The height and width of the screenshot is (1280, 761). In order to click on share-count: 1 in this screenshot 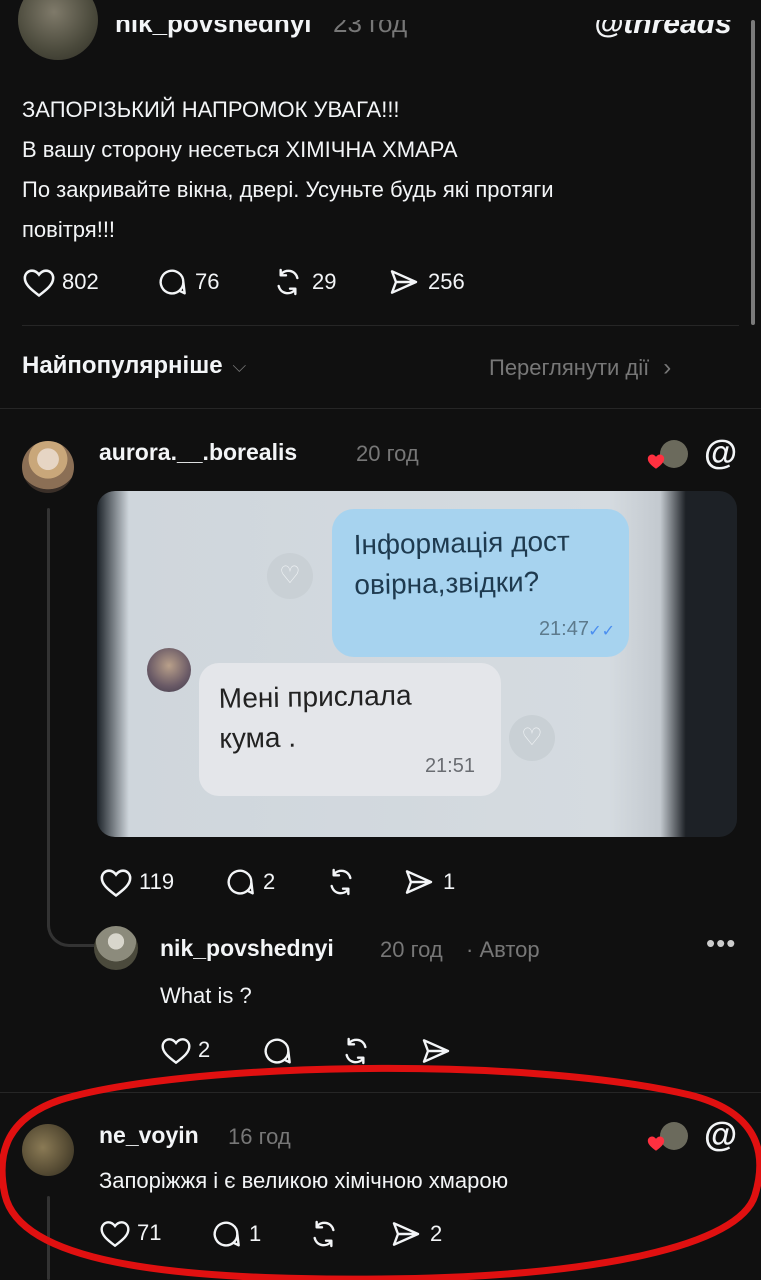, I will do `click(449, 881)`.